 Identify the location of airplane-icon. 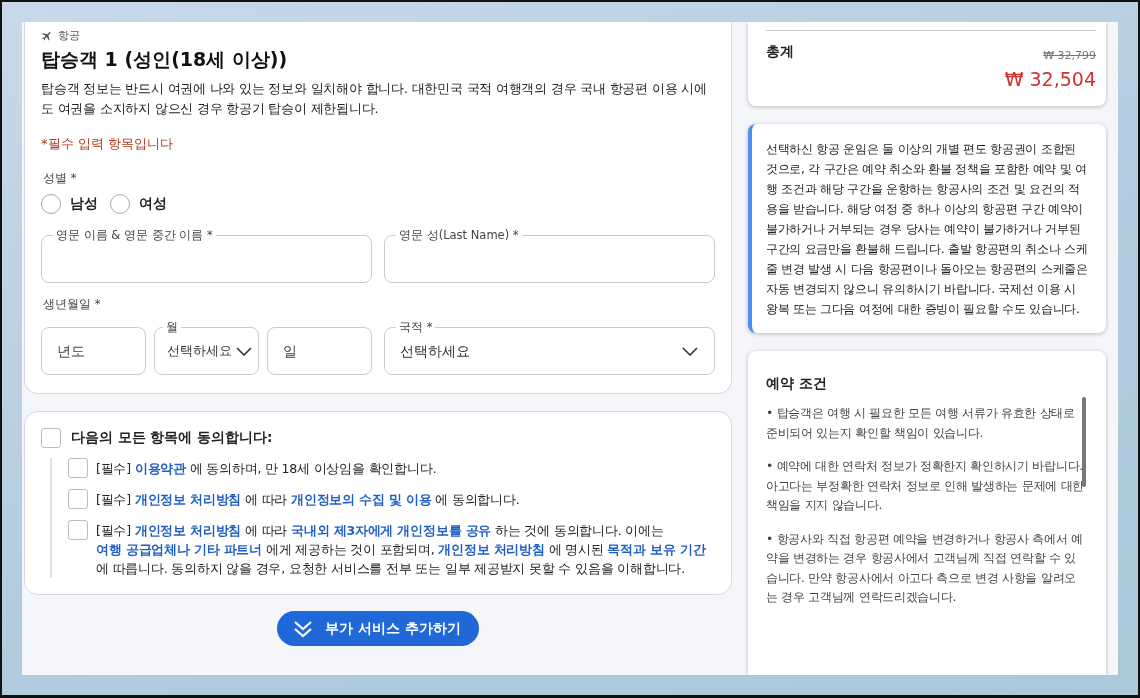
(47, 35).